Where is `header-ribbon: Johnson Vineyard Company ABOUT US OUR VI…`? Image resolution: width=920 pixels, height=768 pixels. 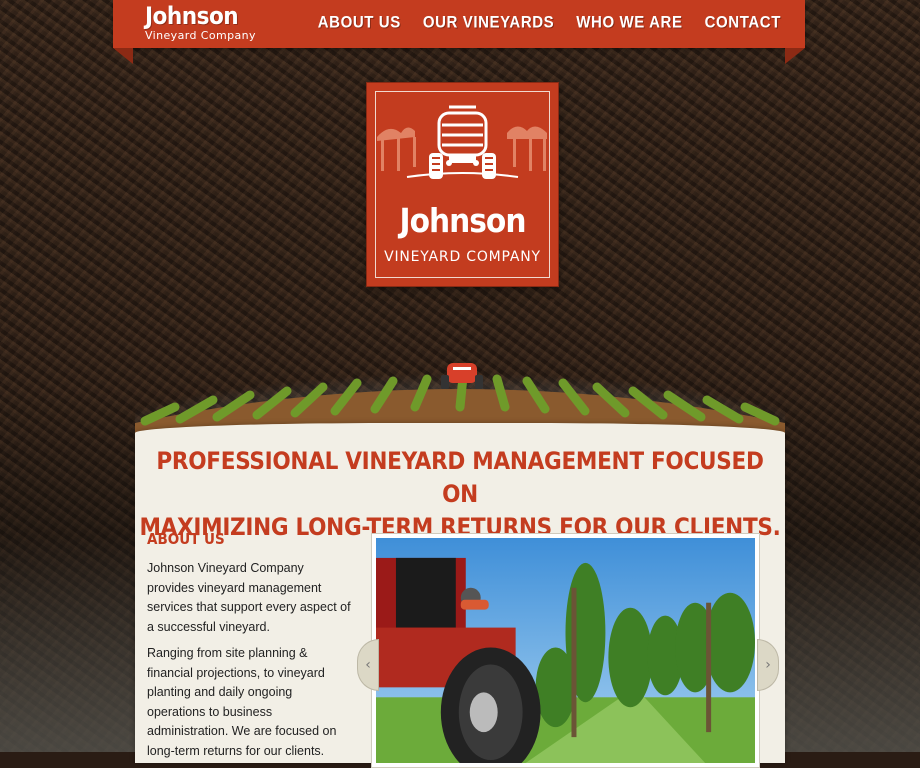 header-ribbon: Johnson Vineyard Company ABOUT US OUR VI… is located at coordinates (459, 24).